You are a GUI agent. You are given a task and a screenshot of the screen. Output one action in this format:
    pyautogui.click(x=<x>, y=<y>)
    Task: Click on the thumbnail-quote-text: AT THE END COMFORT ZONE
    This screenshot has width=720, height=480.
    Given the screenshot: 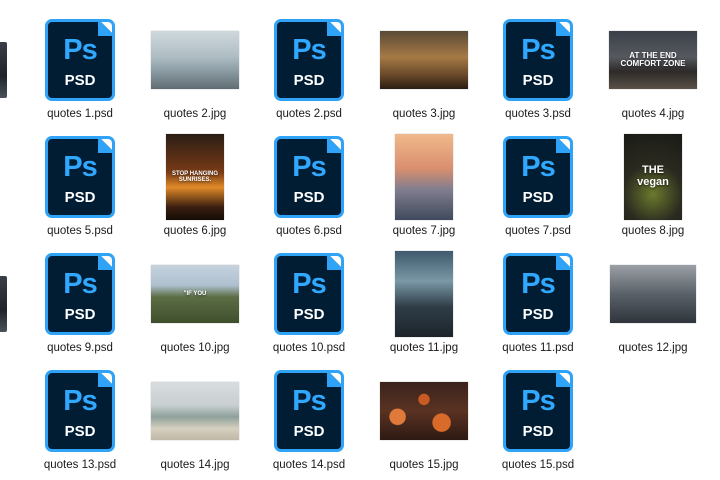 What is the action you would take?
    pyautogui.click(x=653, y=59)
    